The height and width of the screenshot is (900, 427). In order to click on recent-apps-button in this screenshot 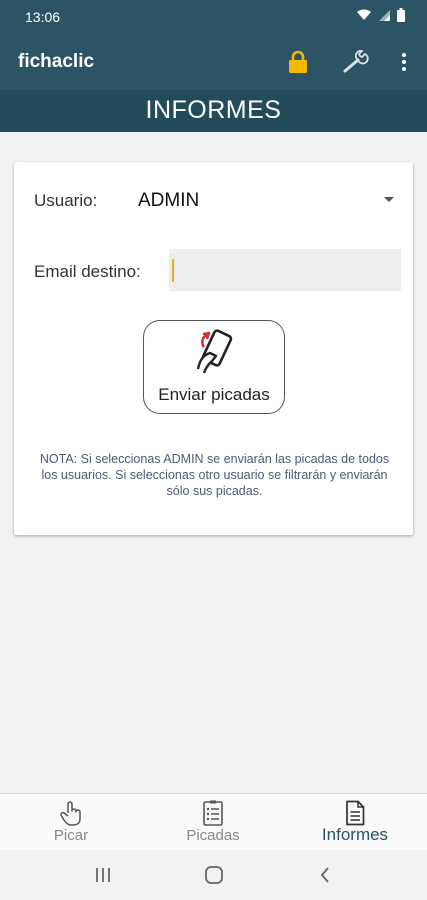, I will do `click(103, 875)`.